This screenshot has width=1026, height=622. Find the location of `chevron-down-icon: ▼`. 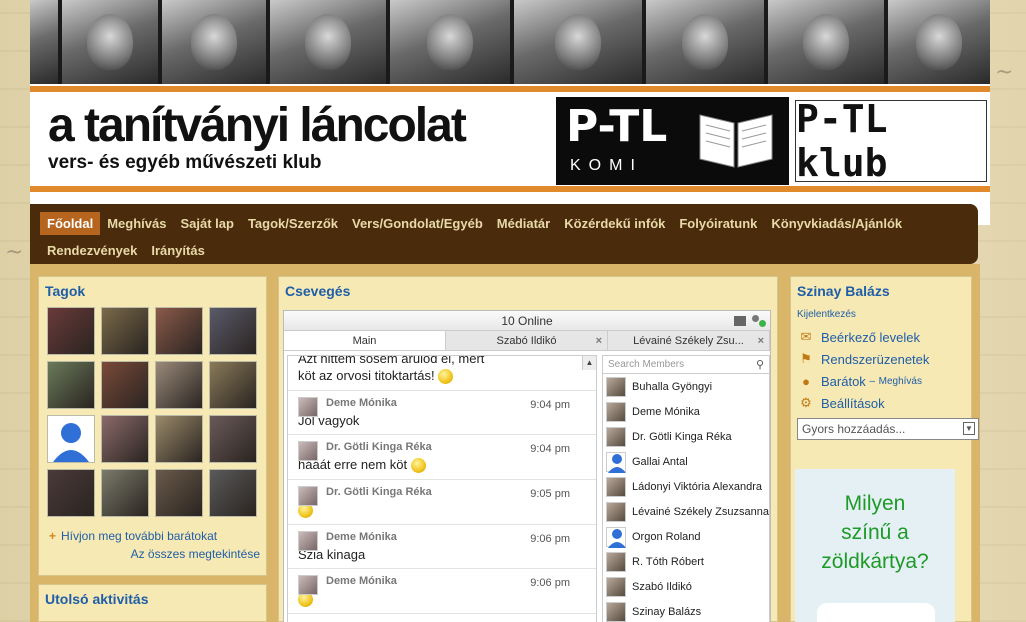

chevron-down-icon: ▼ is located at coordinates (969, 428).